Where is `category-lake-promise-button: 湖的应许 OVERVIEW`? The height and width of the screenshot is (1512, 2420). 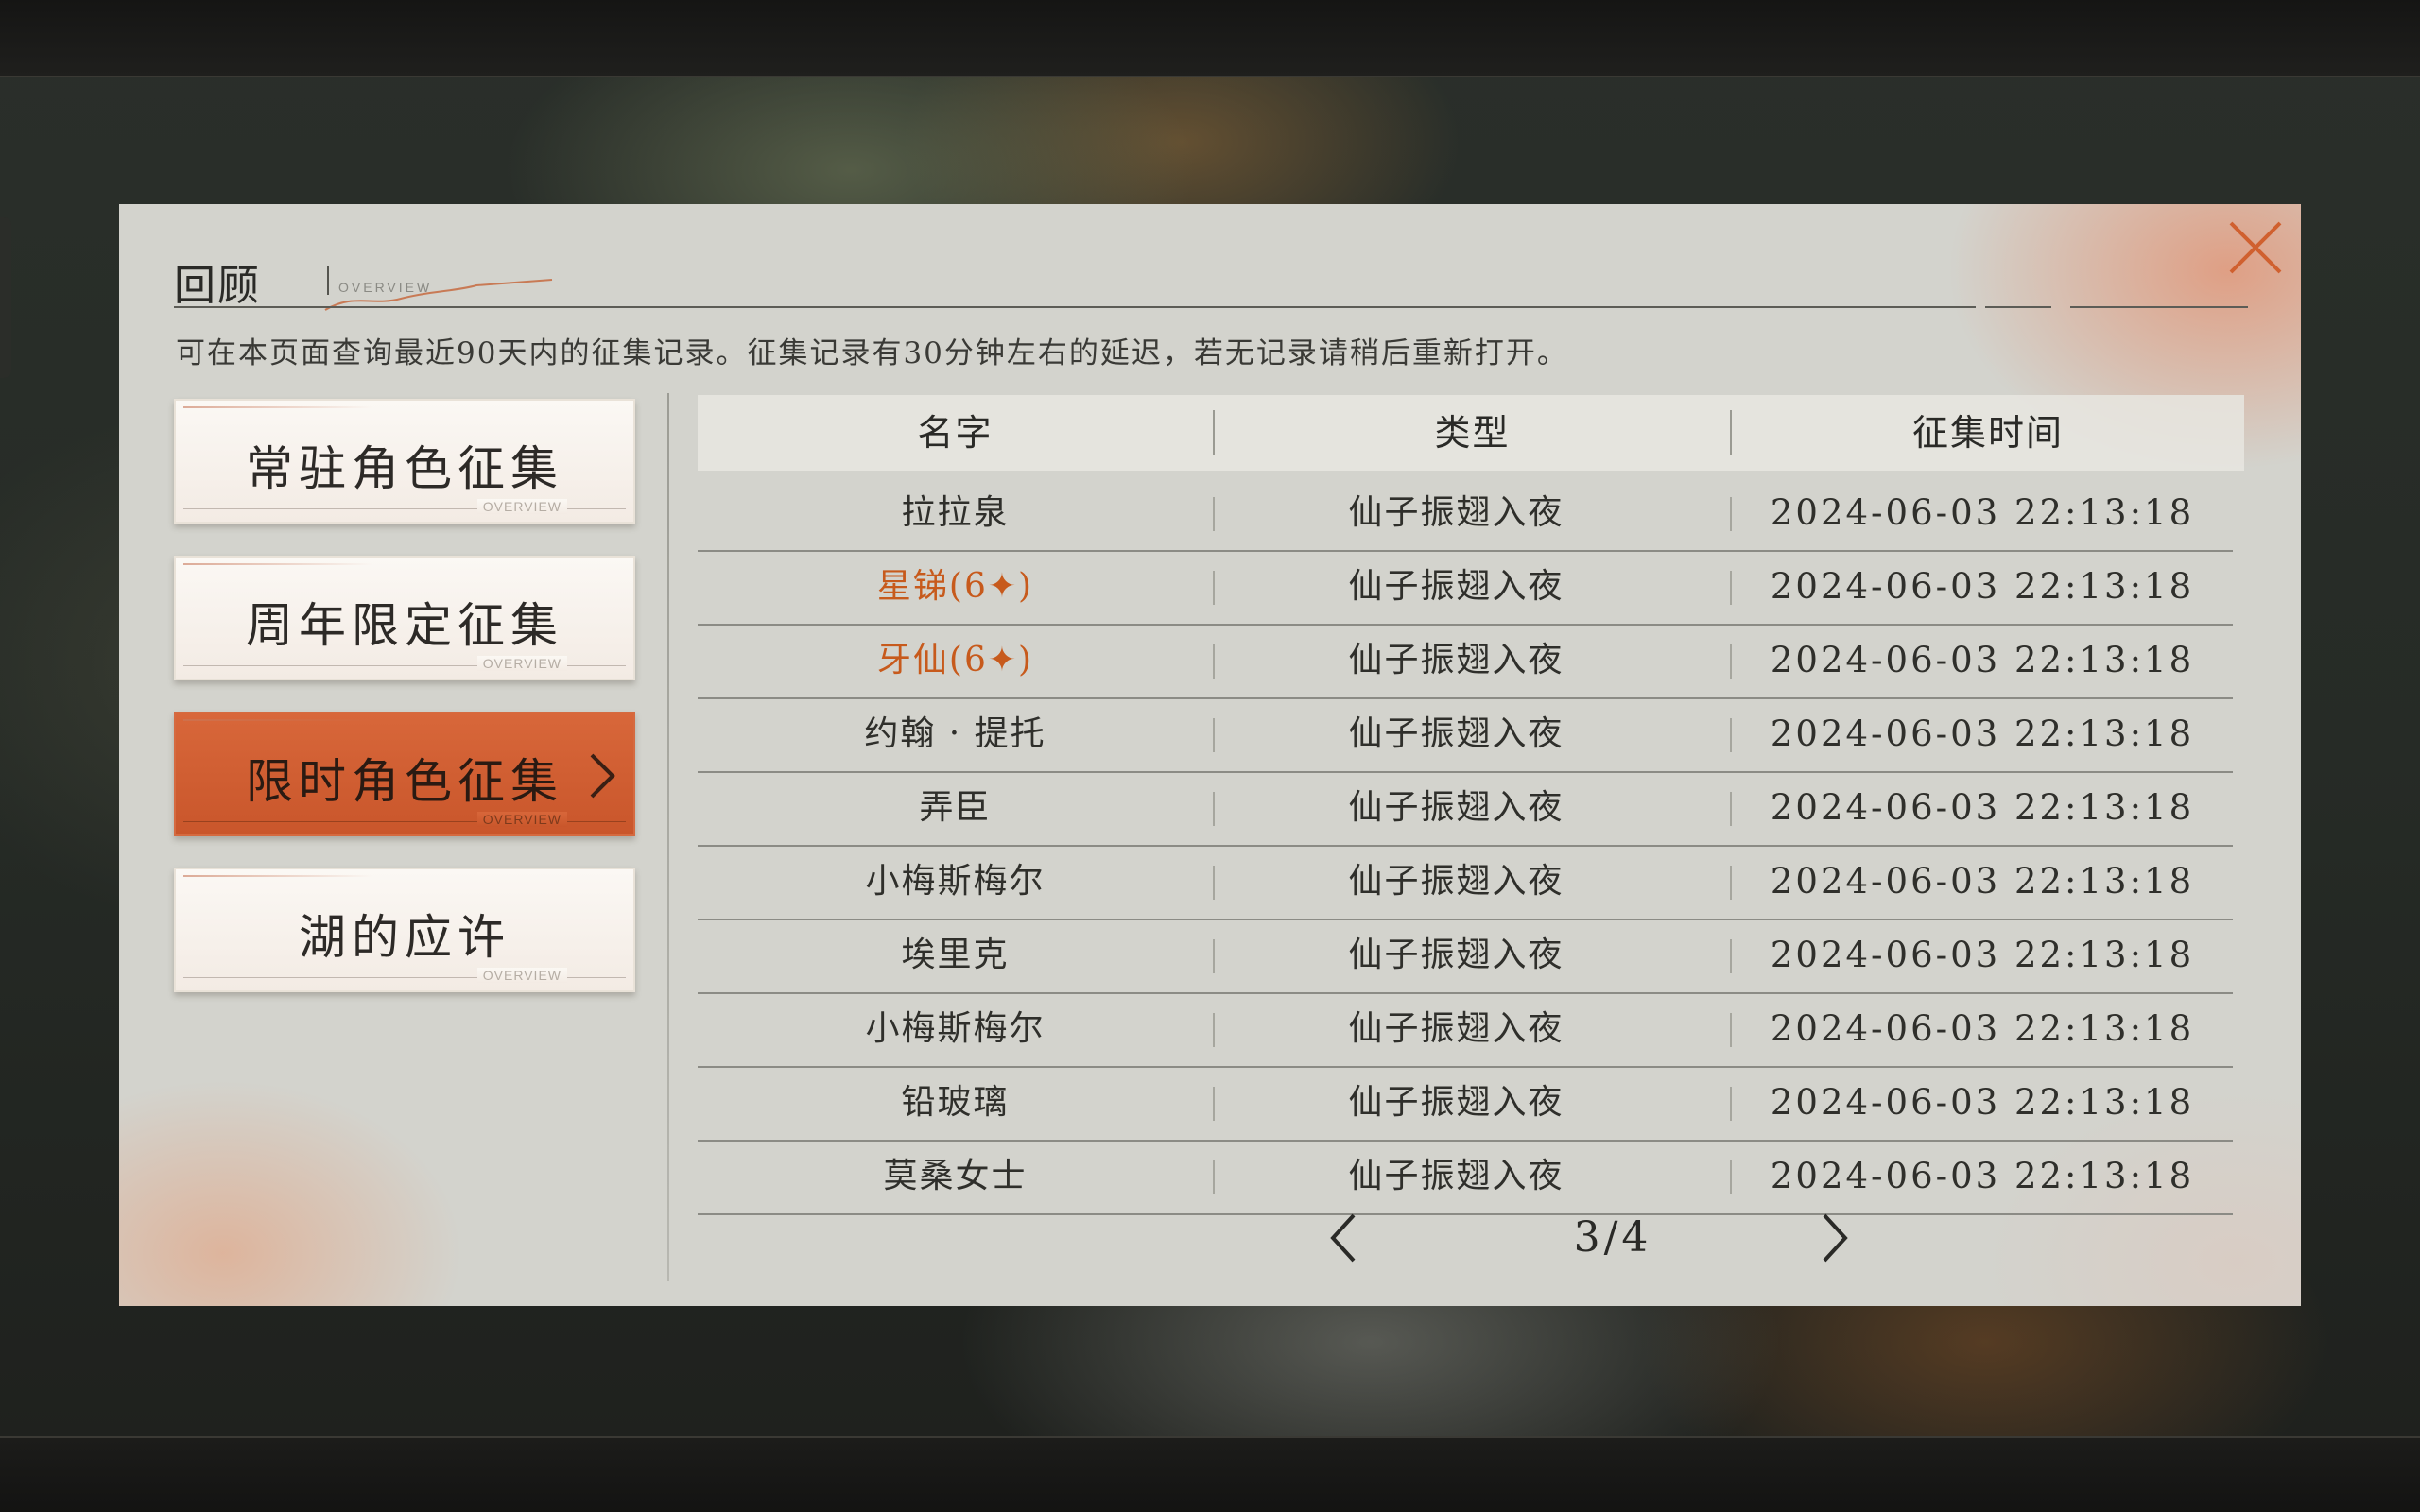 category-lake-promise-button: 湖的应许 OVERVIEW is located at coordinates (405, 930).